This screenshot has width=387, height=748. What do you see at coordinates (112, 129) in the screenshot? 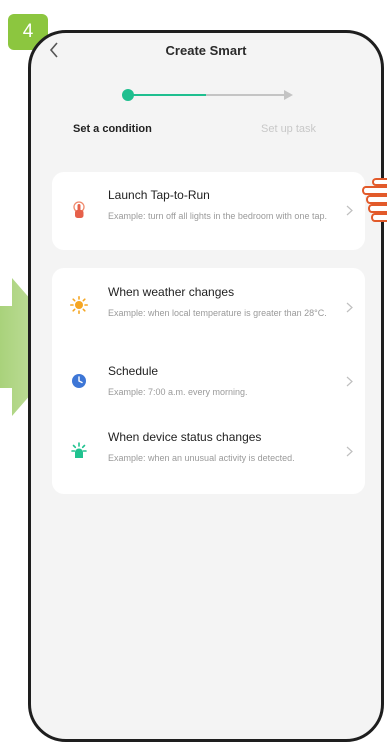
I see `step-label-set-condition: Set a condition` at bounding box center [112, 129].